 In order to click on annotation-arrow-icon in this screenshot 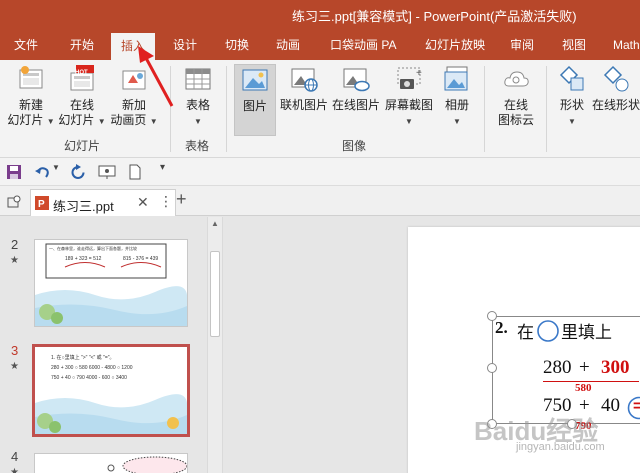, I will do `click(156, 76)`.